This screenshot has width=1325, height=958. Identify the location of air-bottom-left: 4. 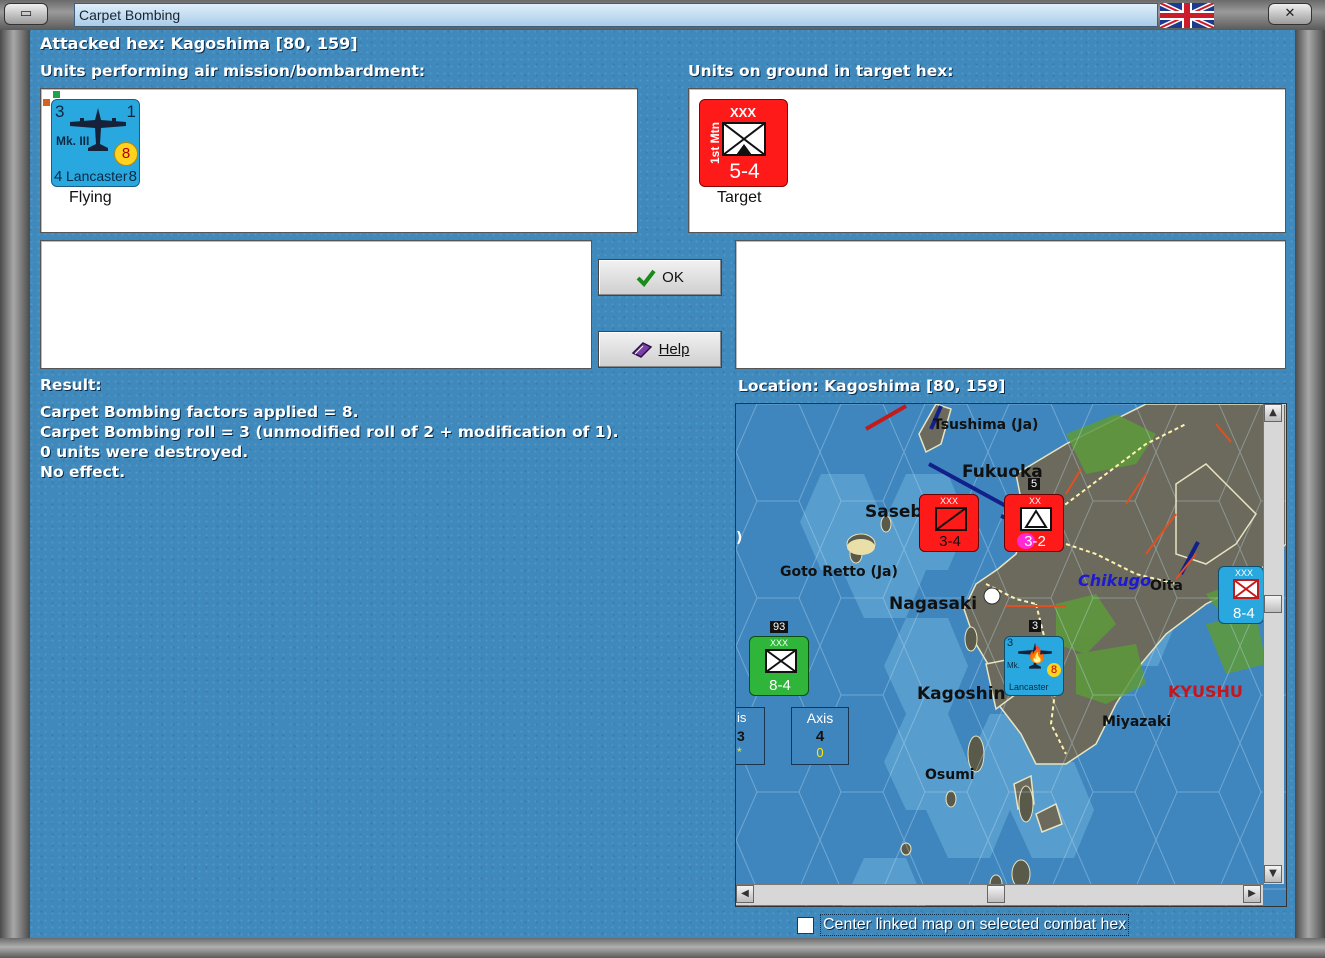
(58, 176).